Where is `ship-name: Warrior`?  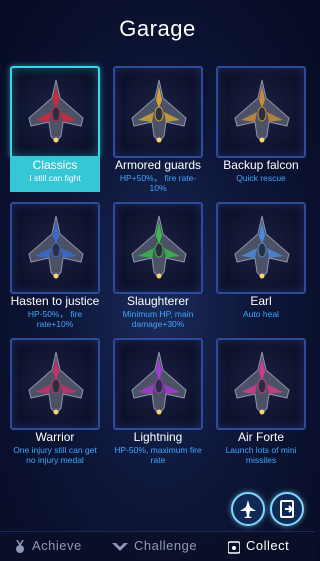 ship-name: Warrior is located at coordinates (55, 437).